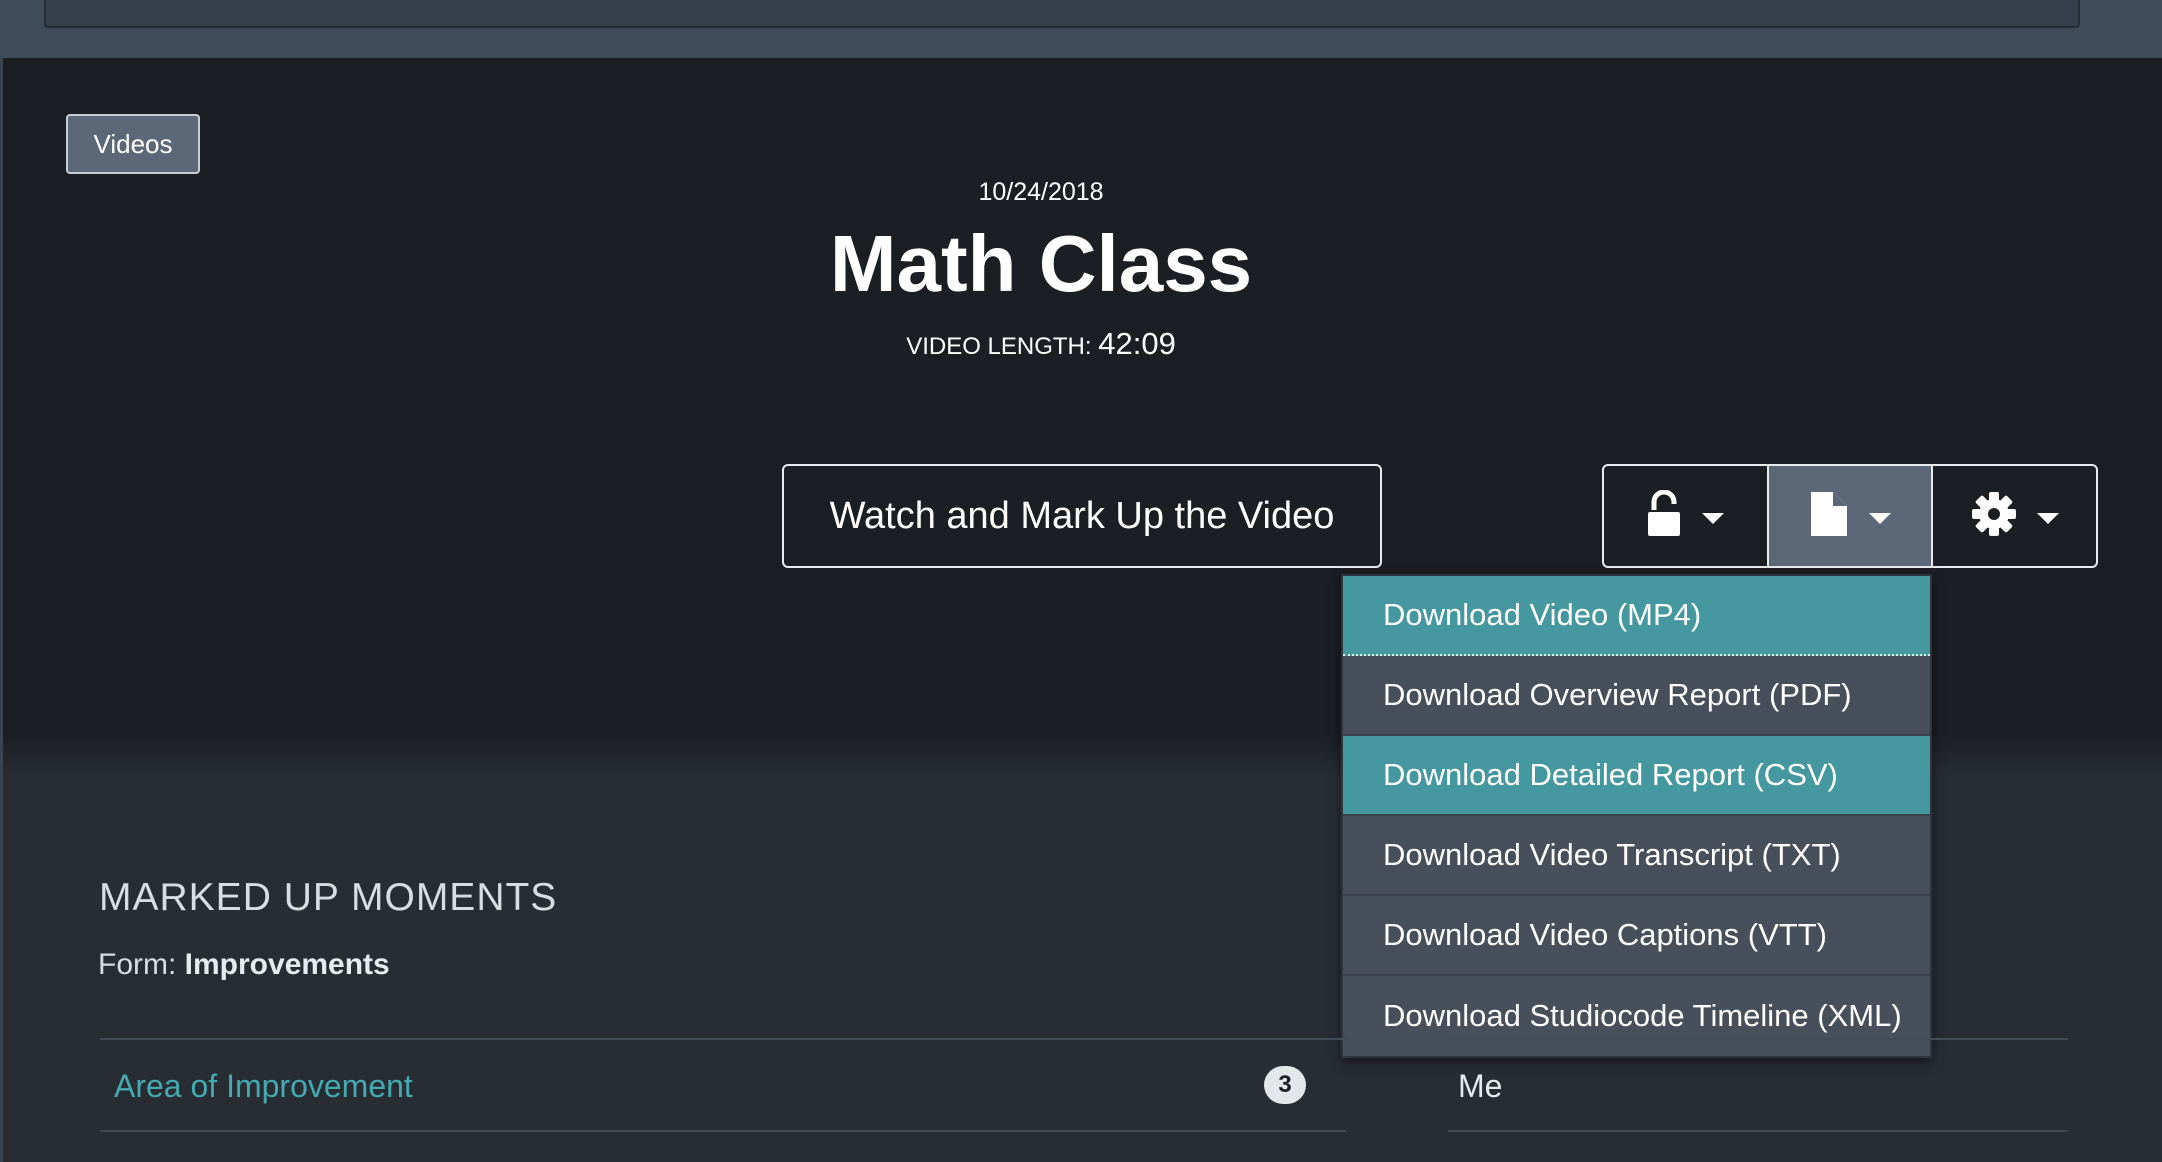 The width and height of the screenshot is (2162, 1162). I want to click on video-date: 10/24/2018, so click(1041, 192).